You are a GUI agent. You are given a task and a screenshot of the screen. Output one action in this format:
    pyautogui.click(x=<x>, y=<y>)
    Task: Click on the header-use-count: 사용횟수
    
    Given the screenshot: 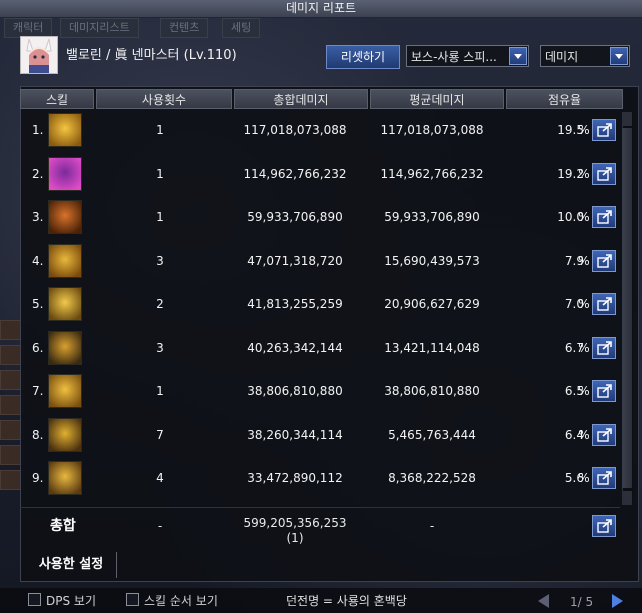 What is the action you would take?
    pyautogui.click(x=164, y=99)
    